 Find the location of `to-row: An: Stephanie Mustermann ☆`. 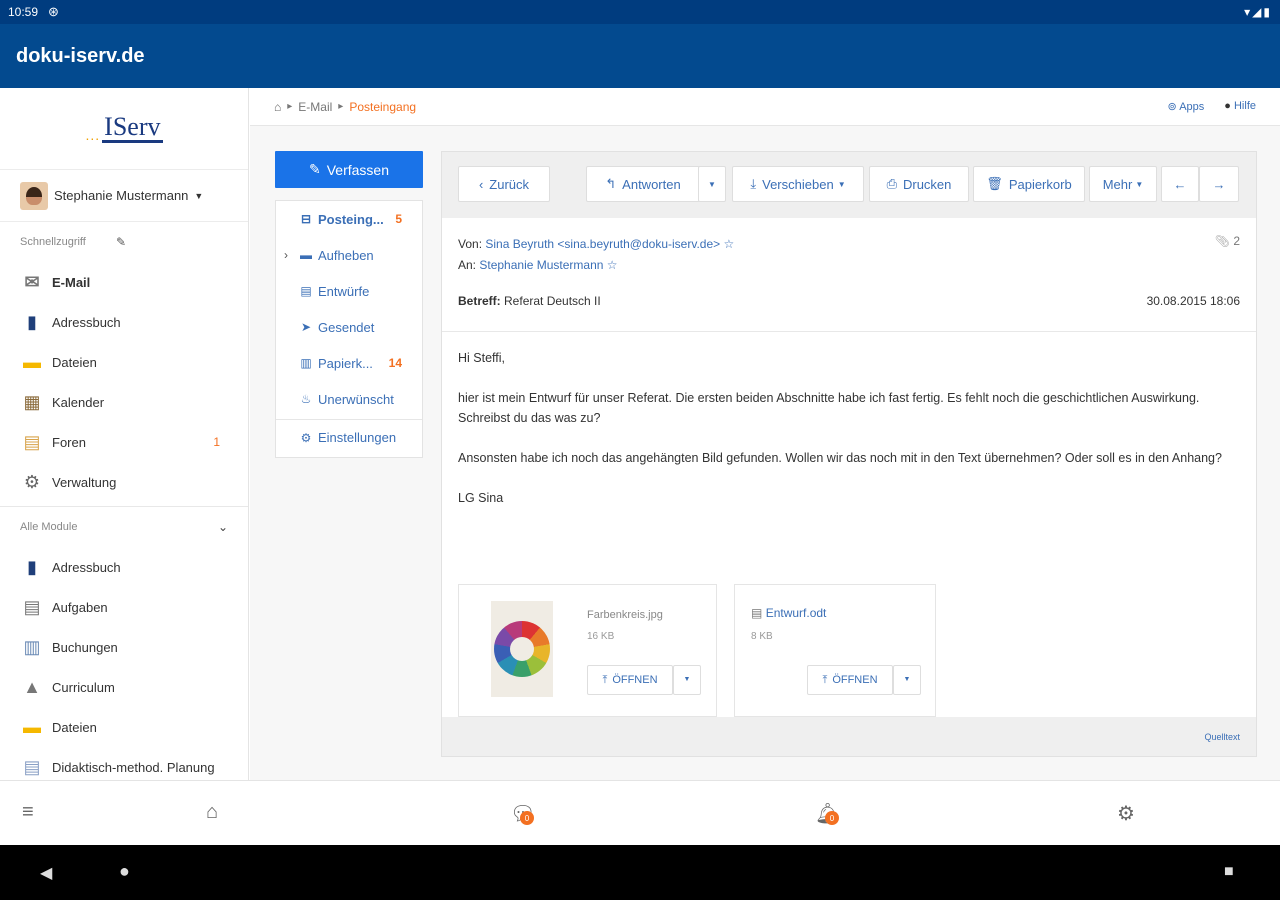

to-row: An: Stephanie Mustermann ☆ is located at coordinates (538, 265).